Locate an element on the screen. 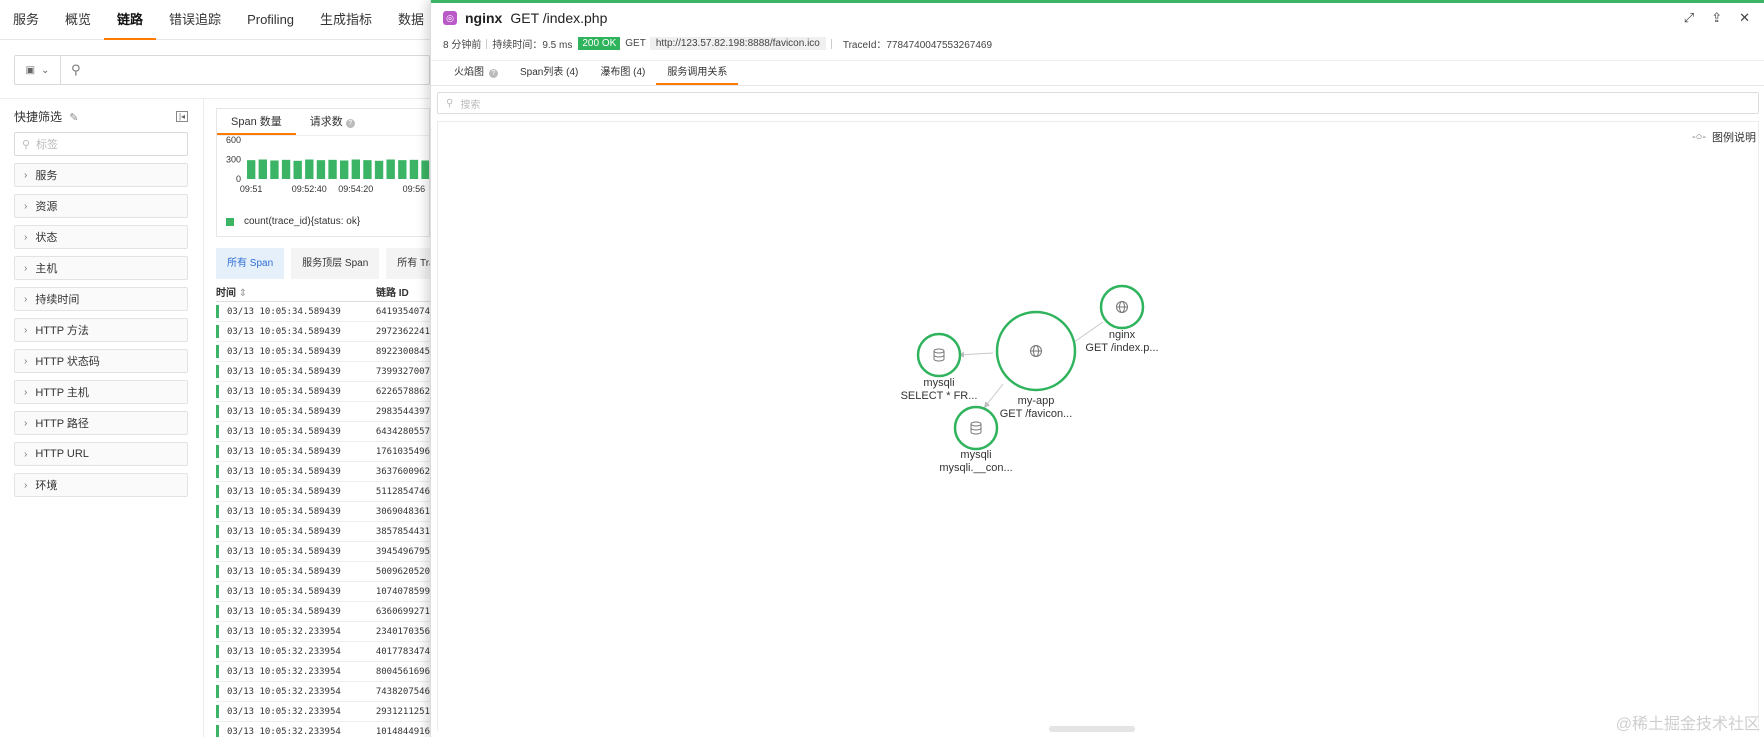  tag-search-input: ⚲ 标签 is located at coordinates (101, 144).